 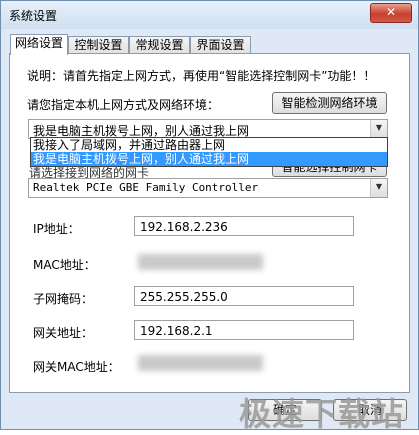 I want to click on gateway-mac-label: 网关MAC地址：, so click(x=76, y=367).